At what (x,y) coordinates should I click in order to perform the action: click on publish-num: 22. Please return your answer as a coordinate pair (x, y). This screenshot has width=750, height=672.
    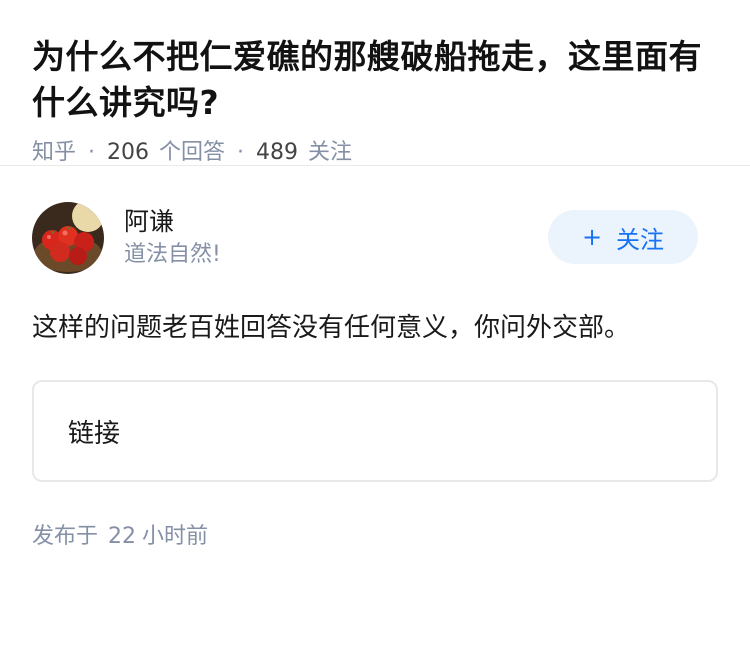
    Looking at the image, I should click on (122, 536).